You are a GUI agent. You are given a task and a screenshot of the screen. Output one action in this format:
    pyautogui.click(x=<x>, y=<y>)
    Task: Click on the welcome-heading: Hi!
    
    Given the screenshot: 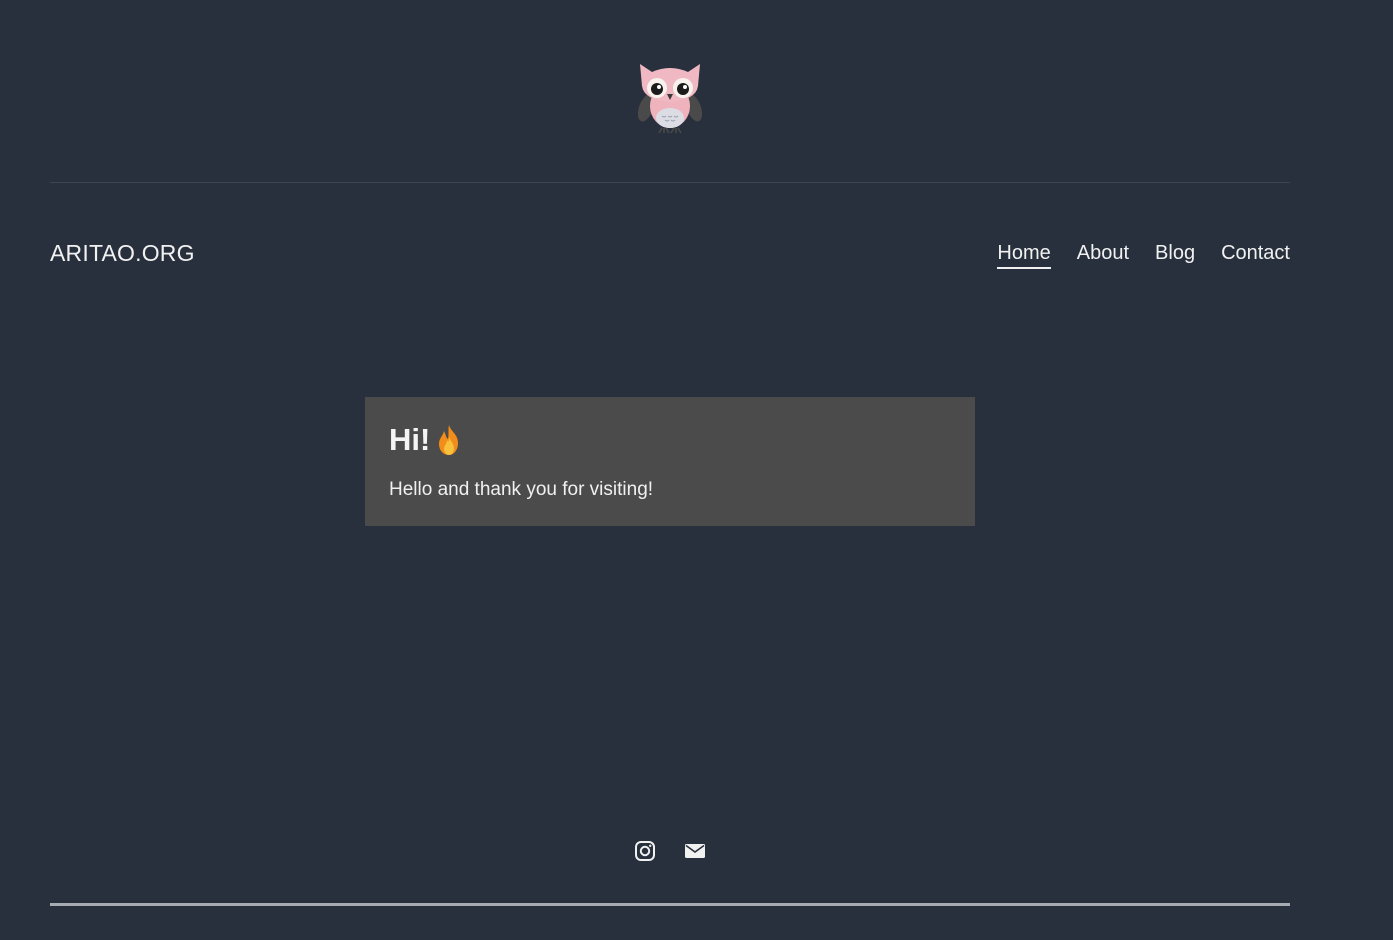 What is the action you would take?
    pyautogui.click(x=670, y=440)
    